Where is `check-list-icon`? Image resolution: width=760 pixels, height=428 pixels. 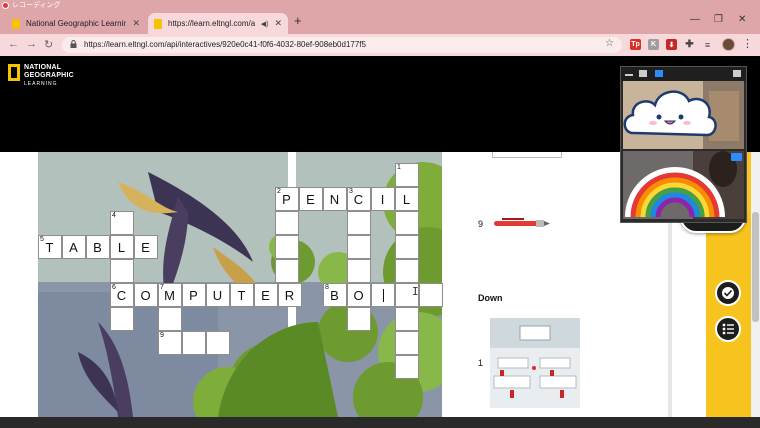
check-list-icon is located at coordinates (728, 293).